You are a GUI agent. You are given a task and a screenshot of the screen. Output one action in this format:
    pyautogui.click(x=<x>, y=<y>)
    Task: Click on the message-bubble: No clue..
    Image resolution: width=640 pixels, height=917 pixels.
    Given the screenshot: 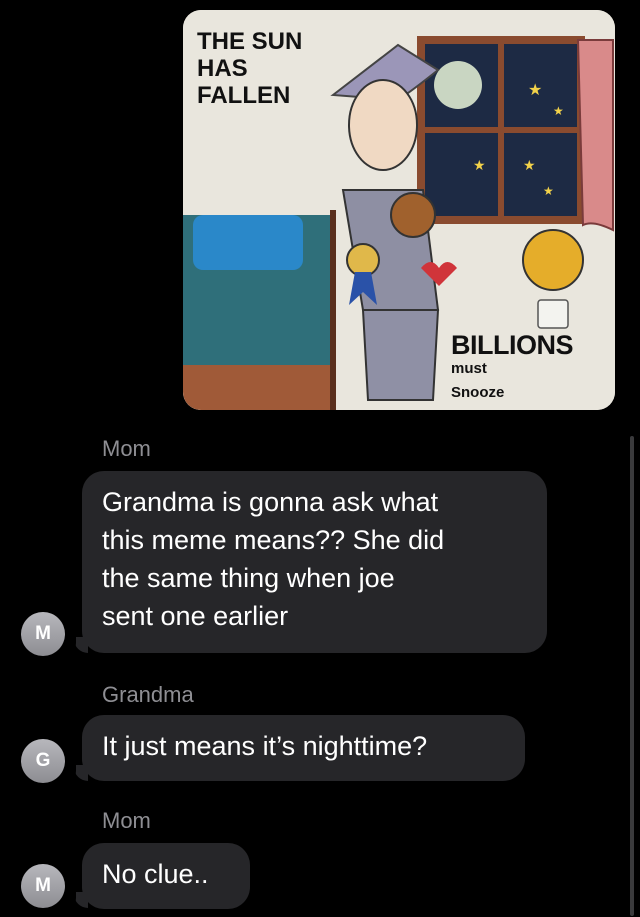 What is the action you would take?
    pyautogui.click(x=166, y=876)
    